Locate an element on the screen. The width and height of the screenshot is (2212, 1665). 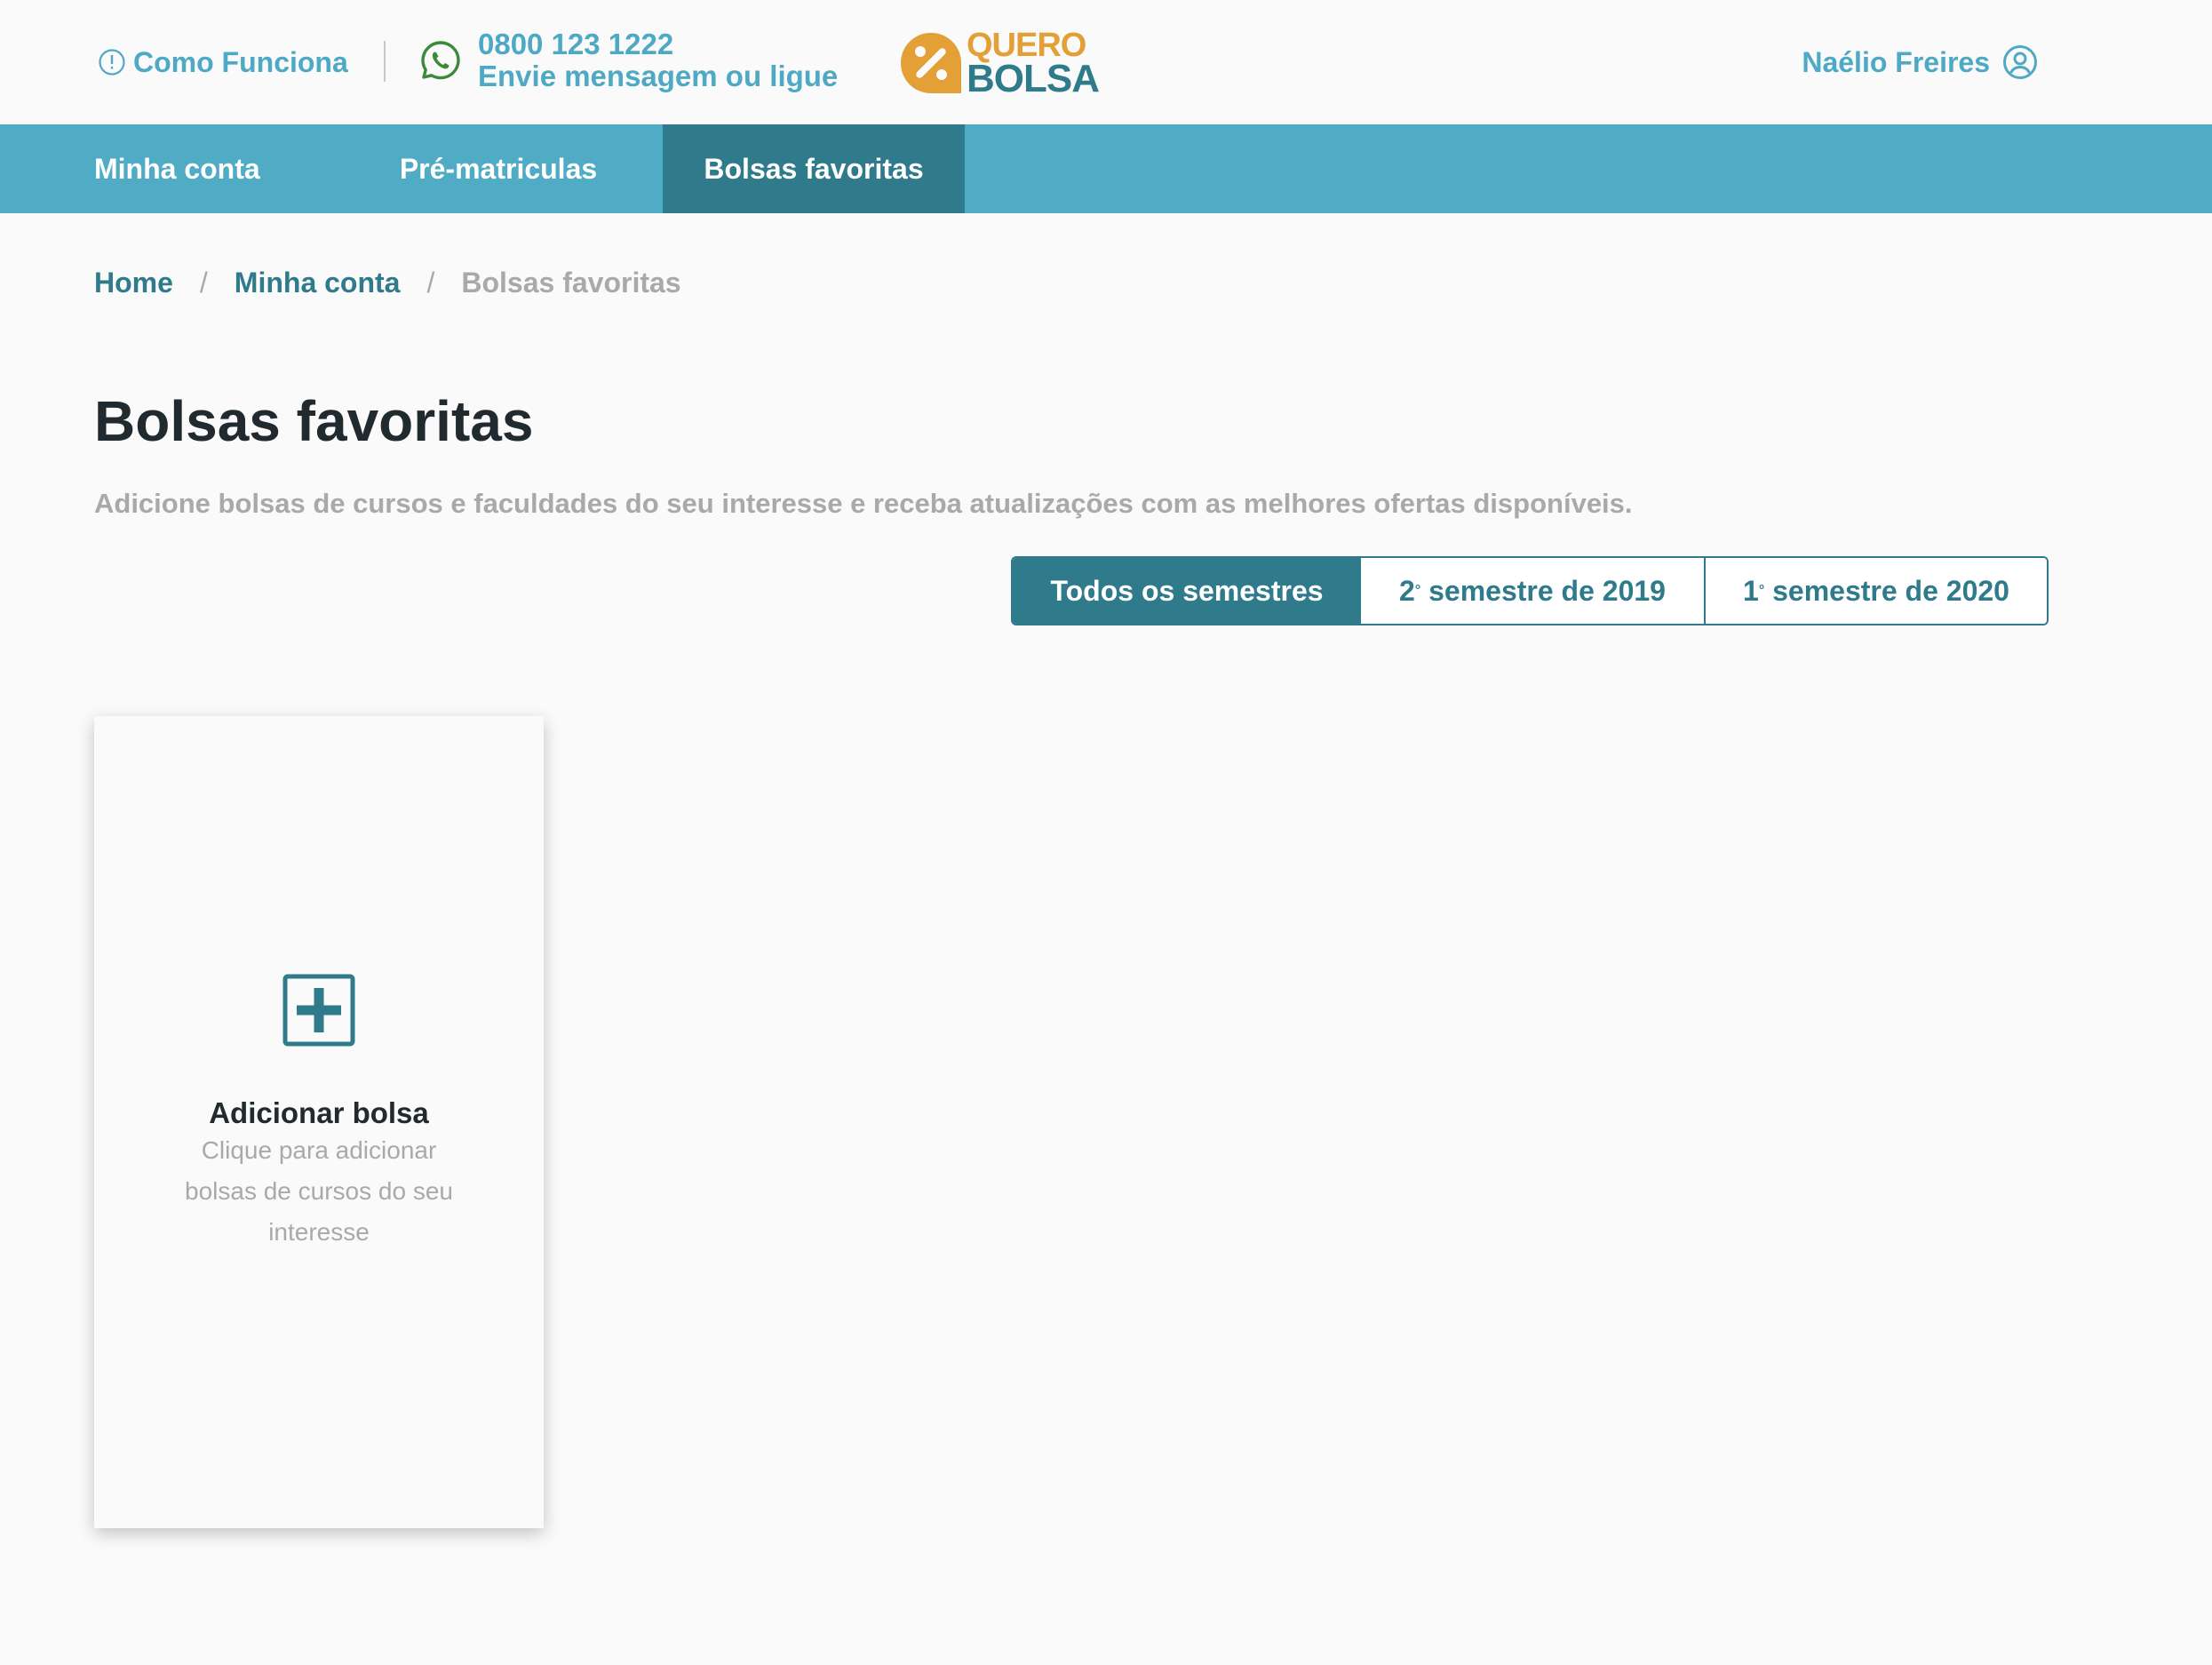
contact-link: 0800 123 1222 Envie mensagem ou ligue is located at coordinates (628, 60).